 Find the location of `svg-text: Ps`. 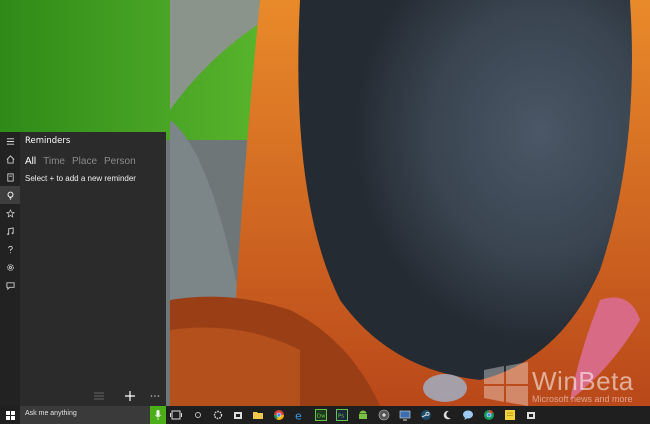

svg-text: Ps is located at coordinates (341, 417).